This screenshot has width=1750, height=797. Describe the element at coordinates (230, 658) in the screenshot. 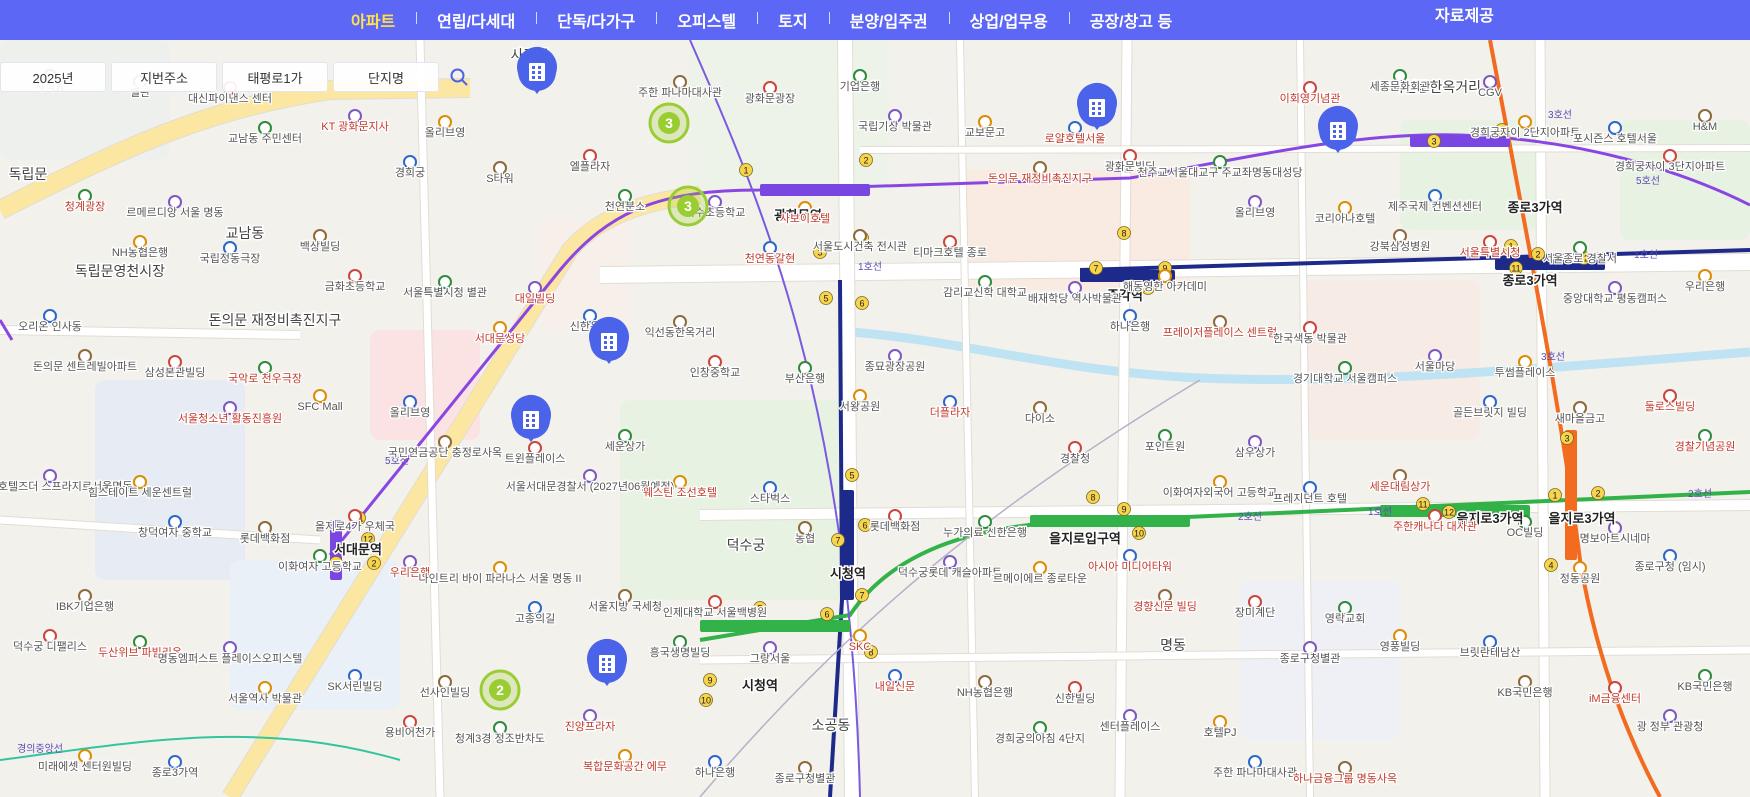

I see `place-label: 명동엠퍼스트 플레이스오피스텔` at that location.